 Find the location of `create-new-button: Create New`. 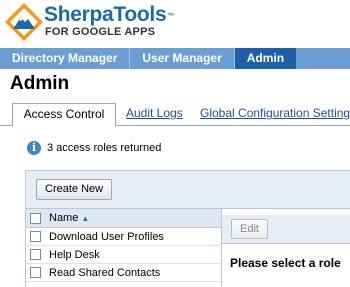

create-new-button: Create New is located at coordinates (74, 189).